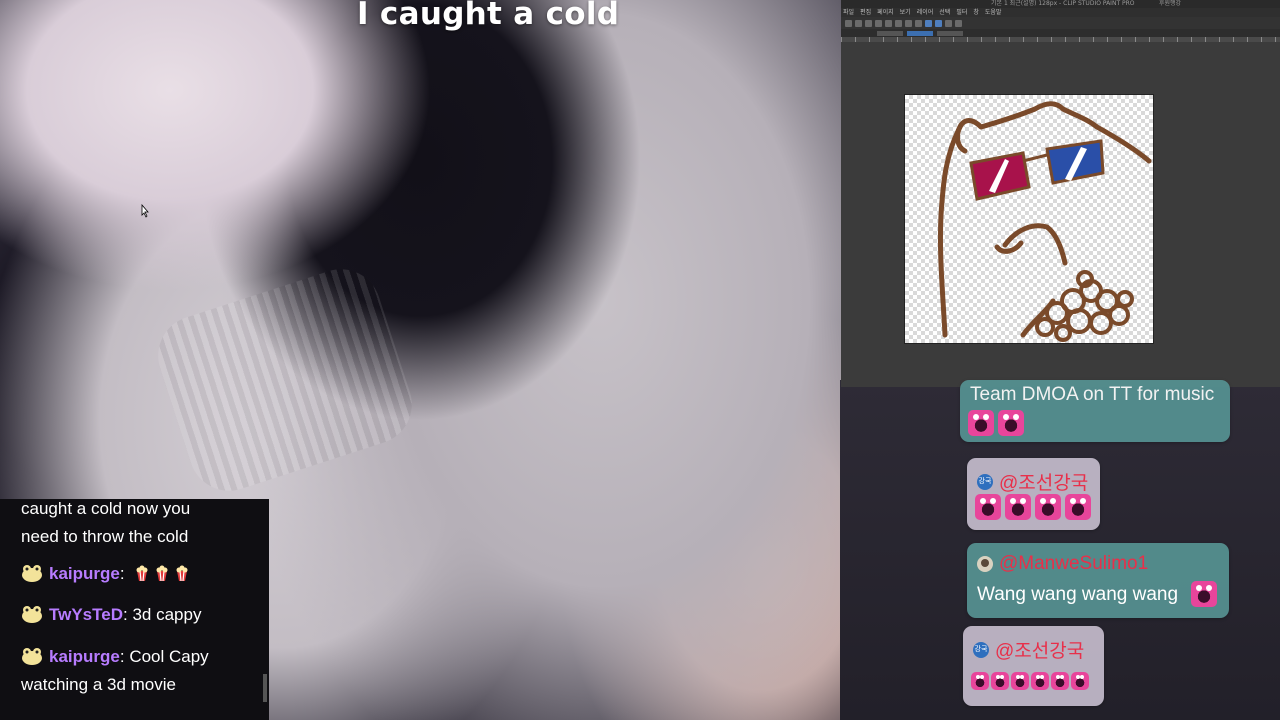 The width and height of the screenshot is (1280, 720). I want to click on chat-bubble: Team DMOA on TT for music, so click(1095, 411).